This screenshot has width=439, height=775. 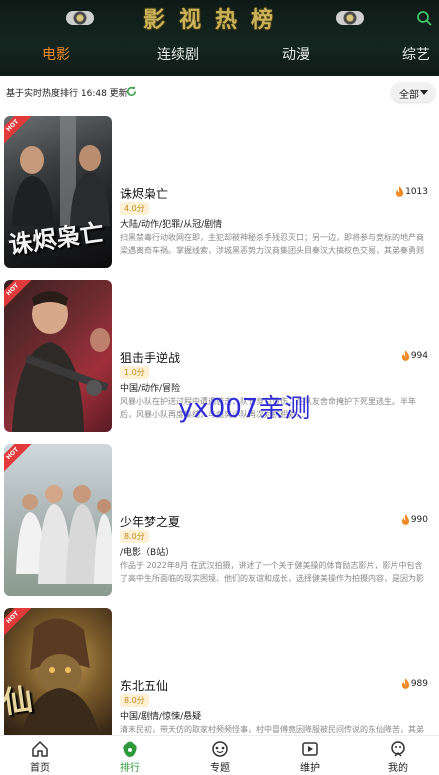 What do you see at coordinates (67, 94) in the screenshot?
I see `update-time-text: 基于实时热度排行 16:48 更新` at bounding box center [67, 94].